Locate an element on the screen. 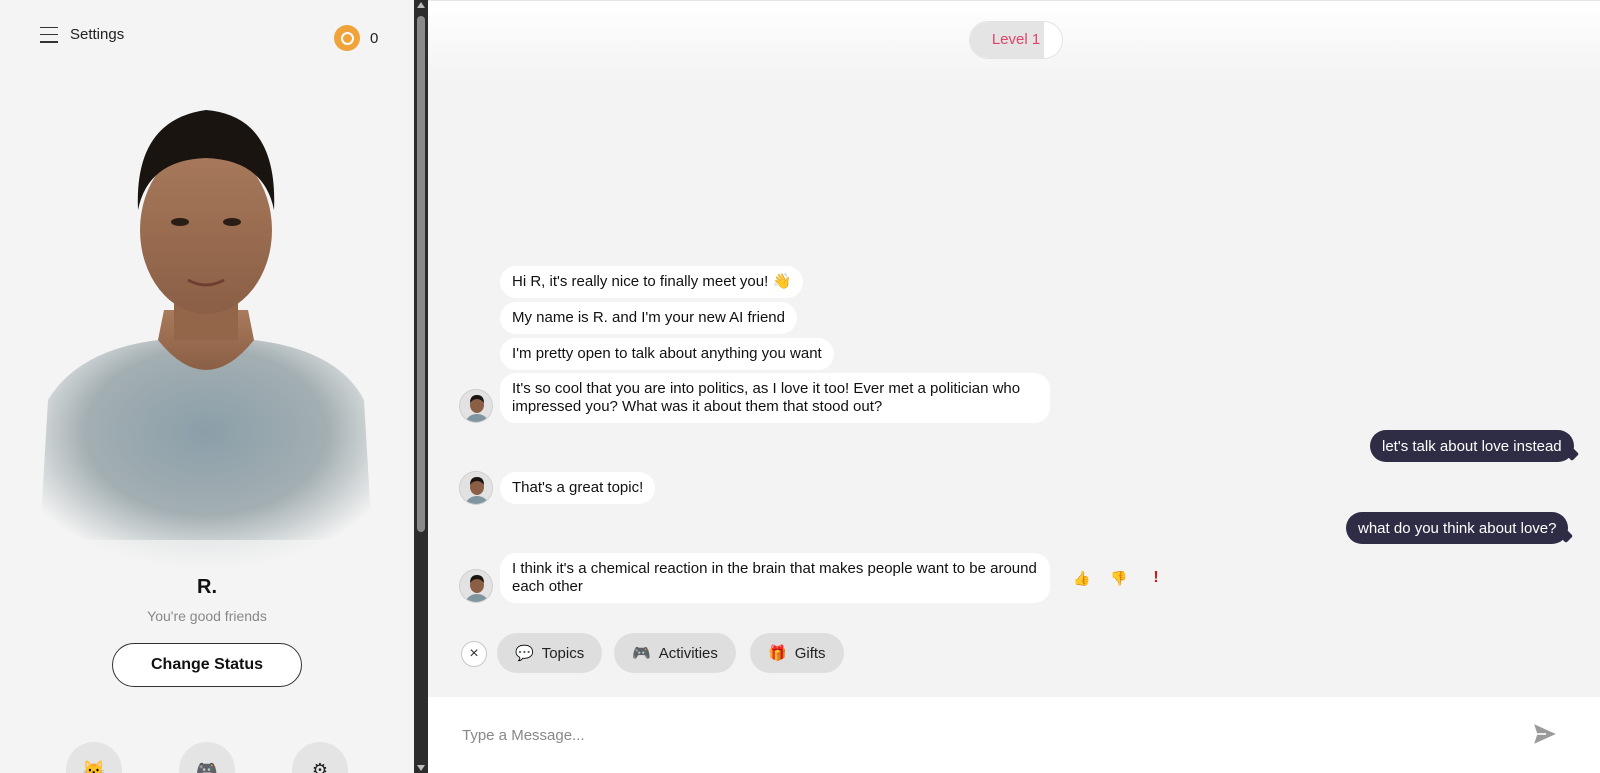 This screenshot has width=1600, height=773. topics-chip: 💬 Topics is located at coordinates (550, 653).